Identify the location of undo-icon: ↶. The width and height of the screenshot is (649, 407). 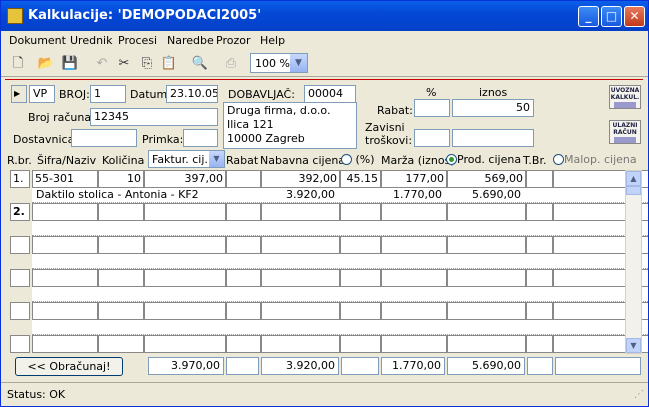
(102, 64).